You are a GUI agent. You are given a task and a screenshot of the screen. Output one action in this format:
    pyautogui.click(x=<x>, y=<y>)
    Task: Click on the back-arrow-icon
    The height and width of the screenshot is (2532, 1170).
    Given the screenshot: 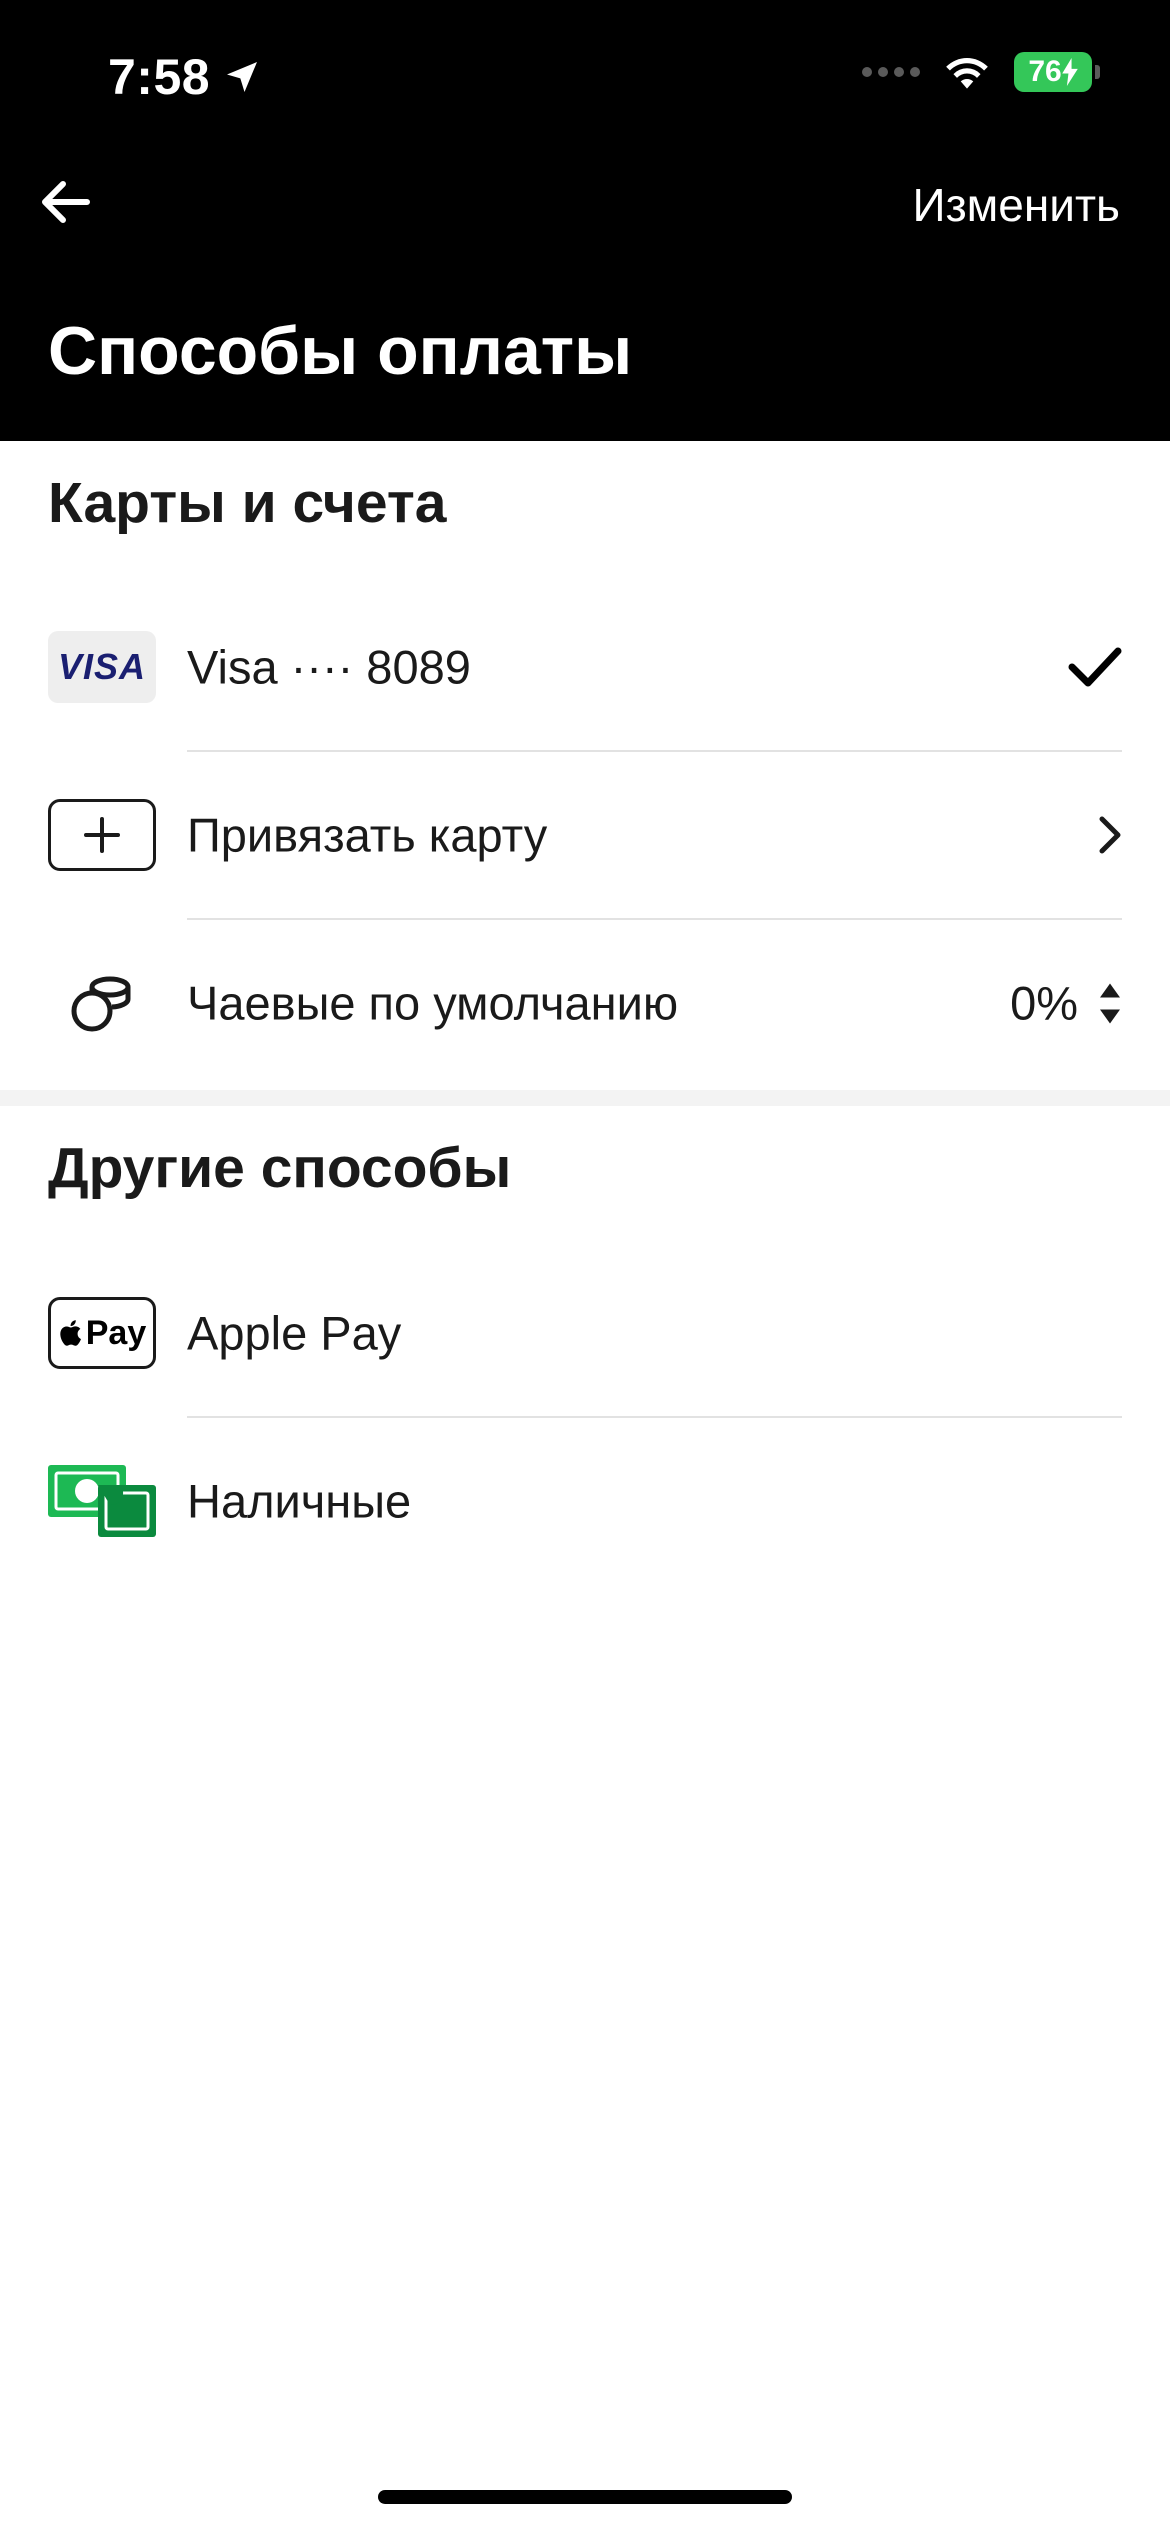 What is the action you would take?
    pyautogui.click(x=66, y=202)
    